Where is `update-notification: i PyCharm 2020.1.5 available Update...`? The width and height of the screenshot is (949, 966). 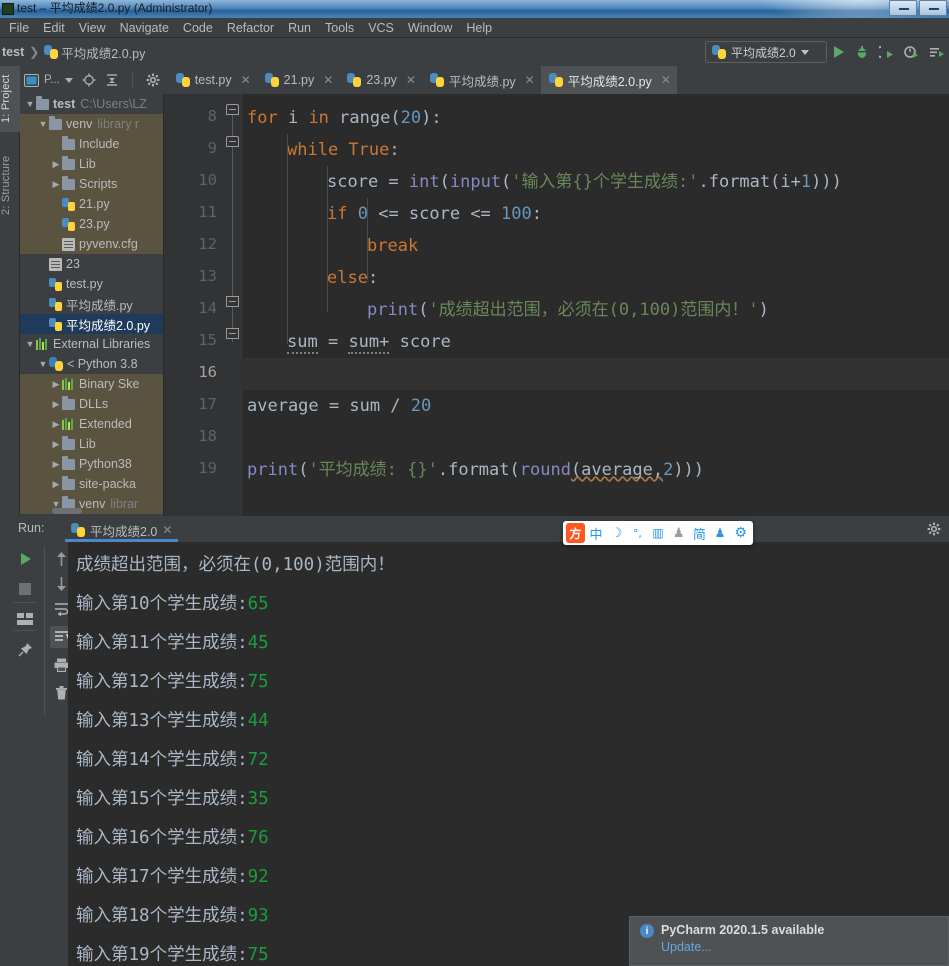 update-notification: i PyCharm 2020.1.5 available Update... is located at coordinates (789, 941).